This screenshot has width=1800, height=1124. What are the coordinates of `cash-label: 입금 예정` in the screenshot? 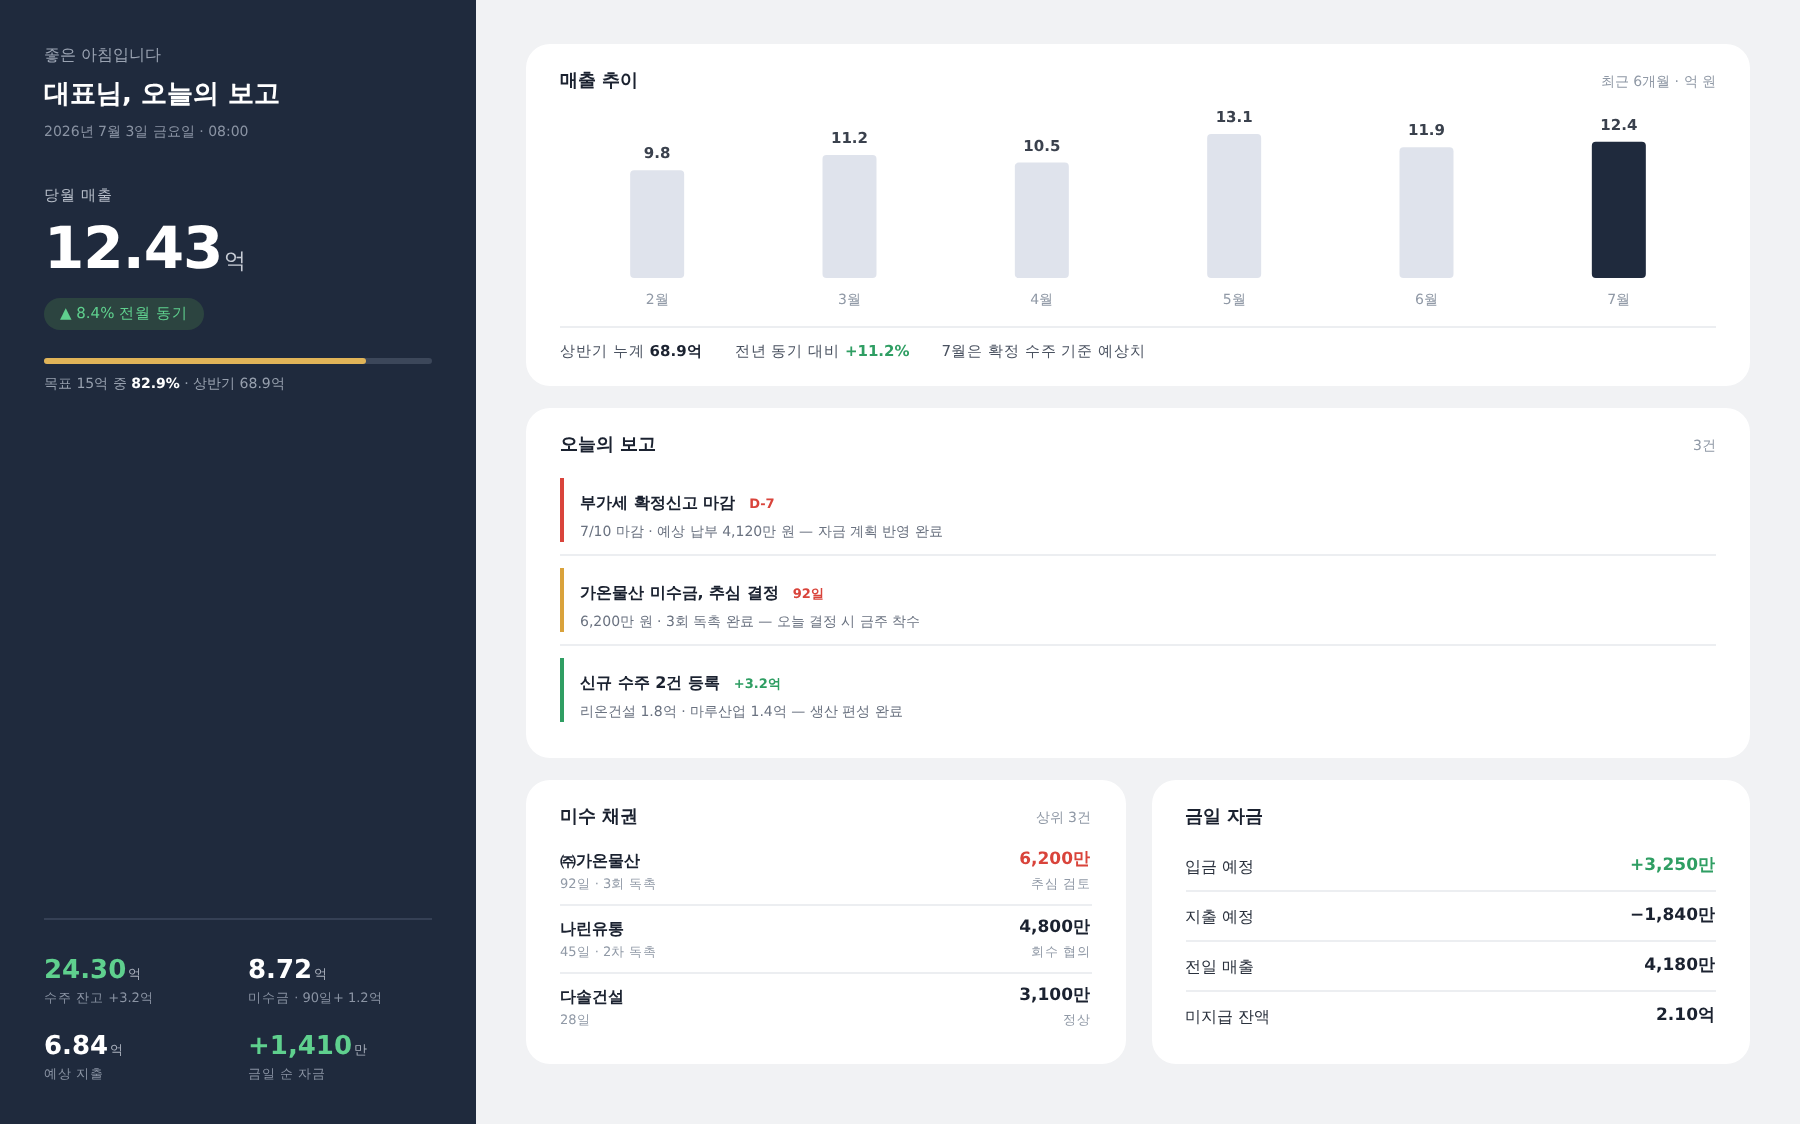 It's located at (1220, 866).